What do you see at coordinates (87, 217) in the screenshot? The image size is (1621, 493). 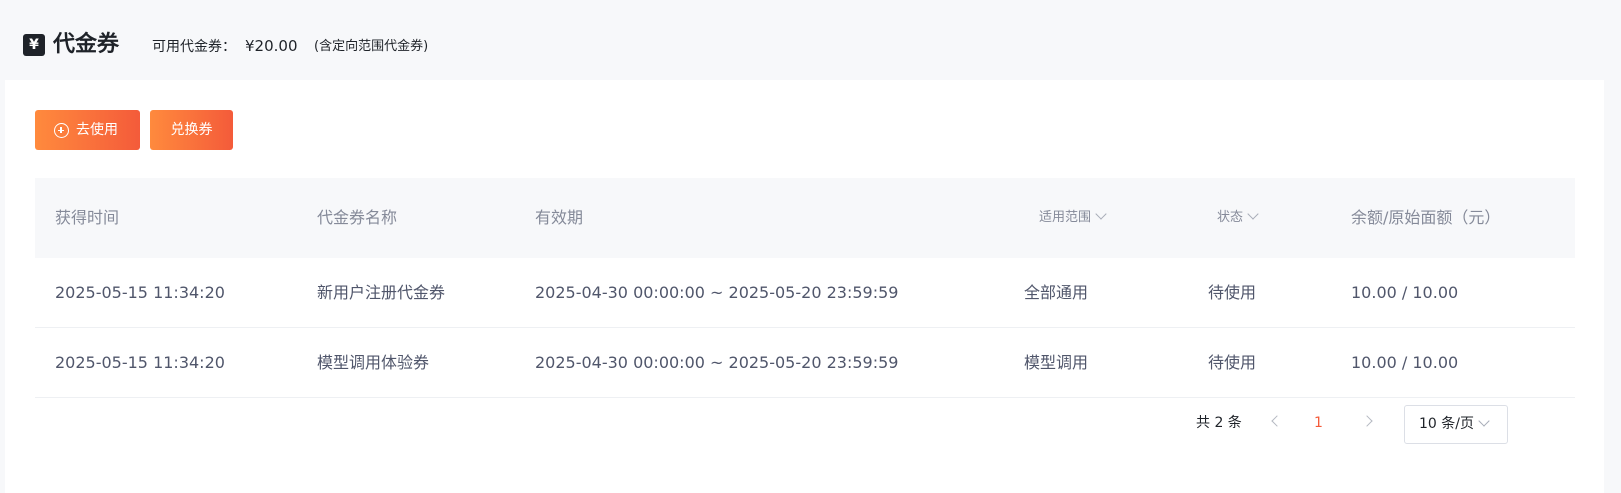 I see `column-acquired-time: 获得时间` at bounding box center [87, 217].